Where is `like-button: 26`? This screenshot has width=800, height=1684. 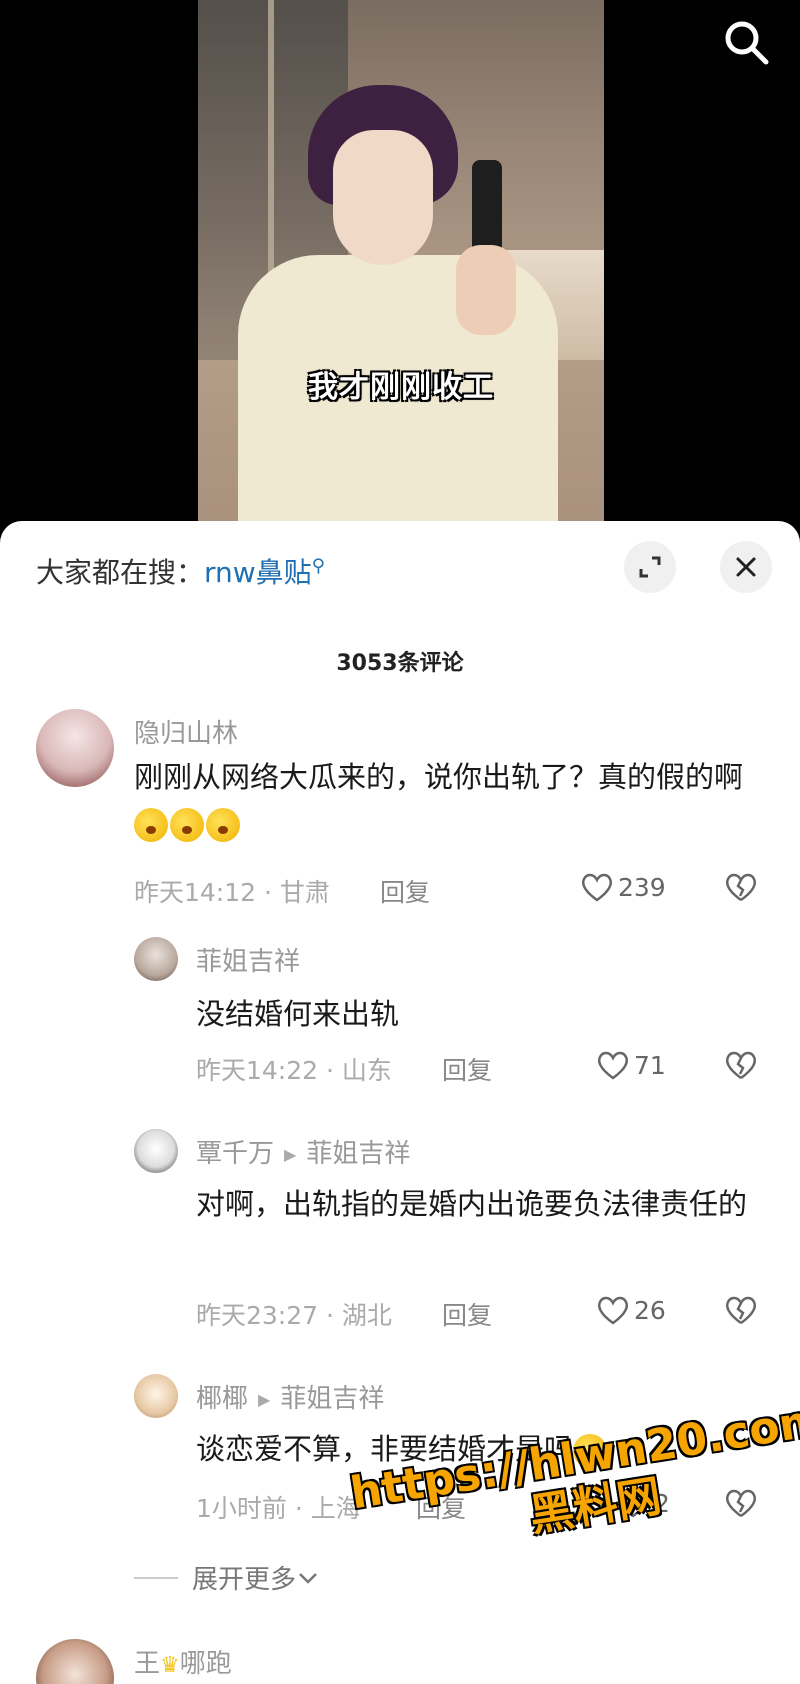
like-button: 26 is located at coordinates (631, 1310).